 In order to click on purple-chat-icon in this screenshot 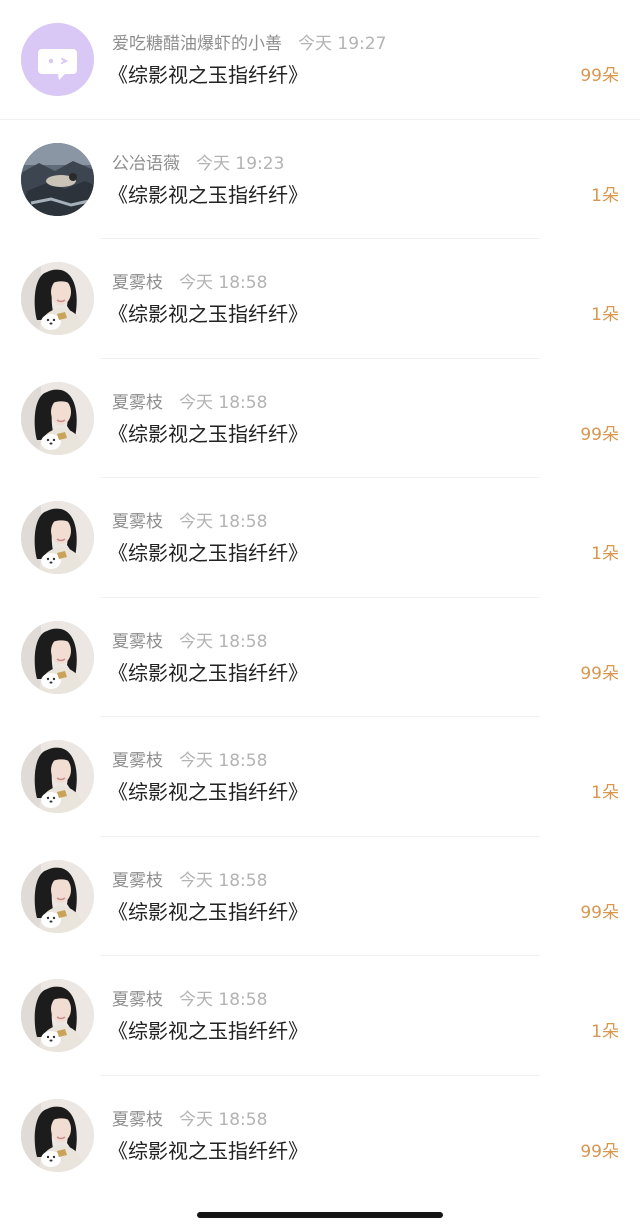, I will do `click(57, 59)`.